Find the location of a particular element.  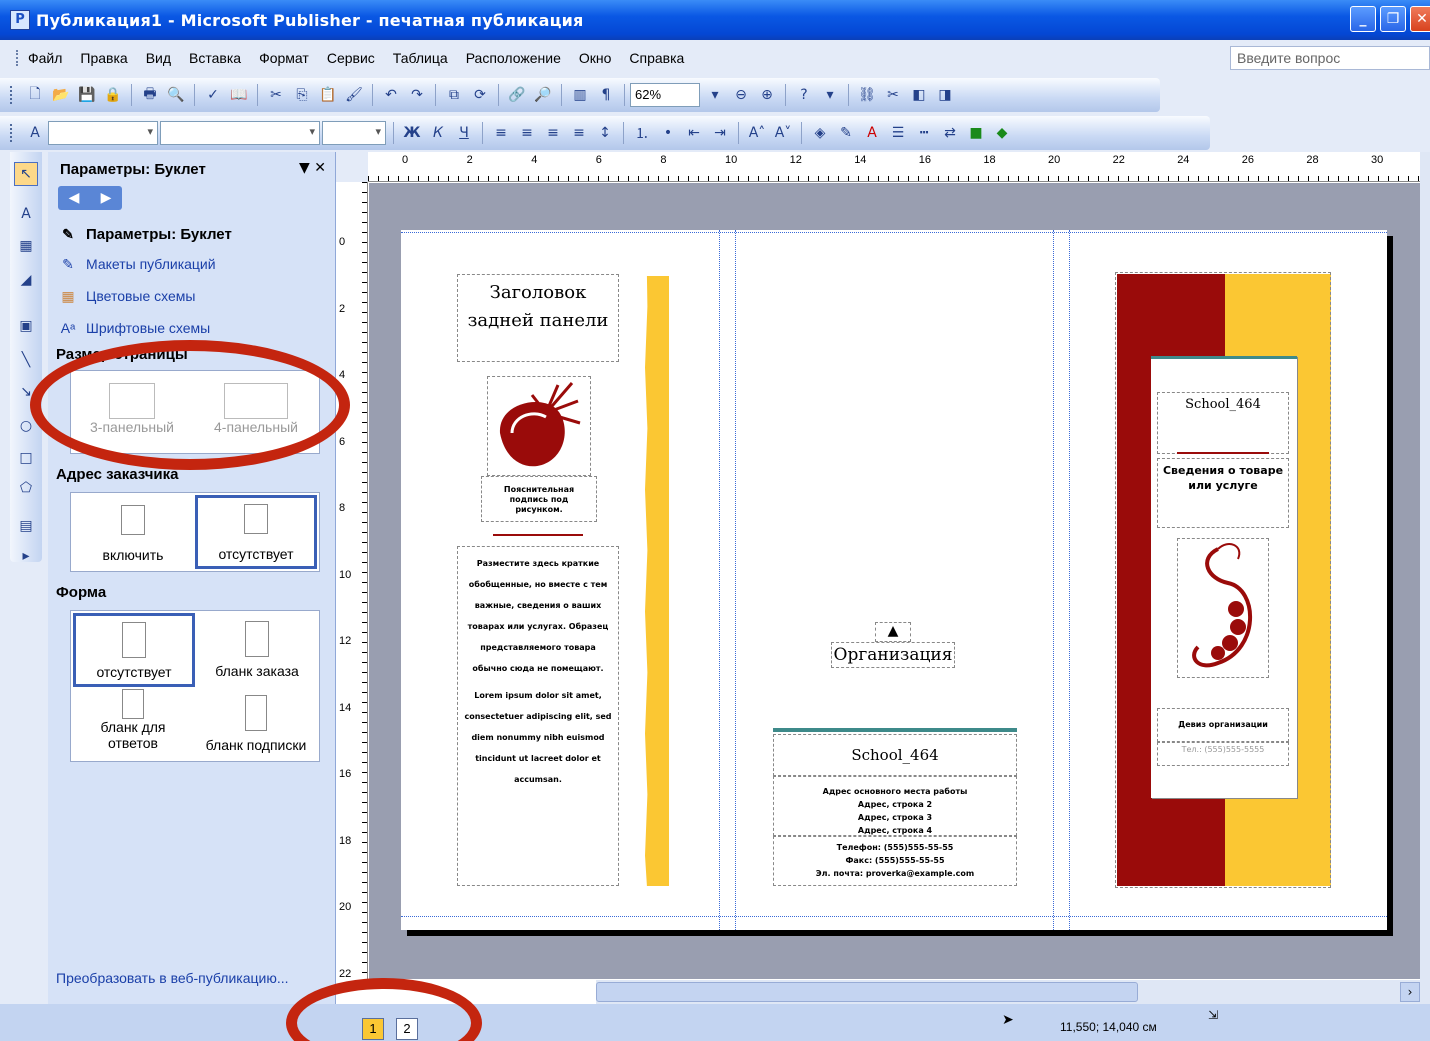

task-pane-nav: ◀ ▶ is located at coordinates (90, 198).